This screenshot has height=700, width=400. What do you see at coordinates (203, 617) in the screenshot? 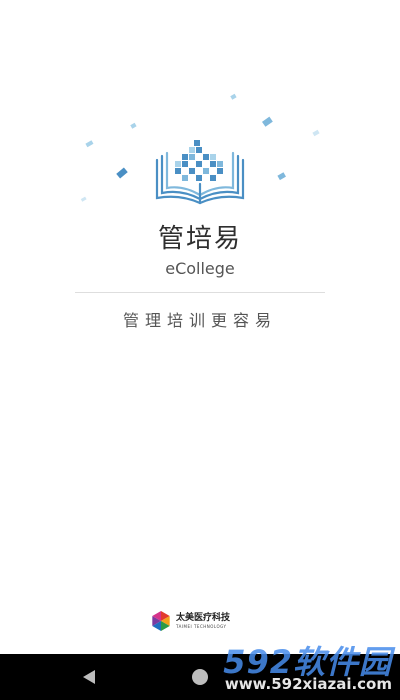
I see `company-name: 太美医疗科技` at bounding box center [203, 617].